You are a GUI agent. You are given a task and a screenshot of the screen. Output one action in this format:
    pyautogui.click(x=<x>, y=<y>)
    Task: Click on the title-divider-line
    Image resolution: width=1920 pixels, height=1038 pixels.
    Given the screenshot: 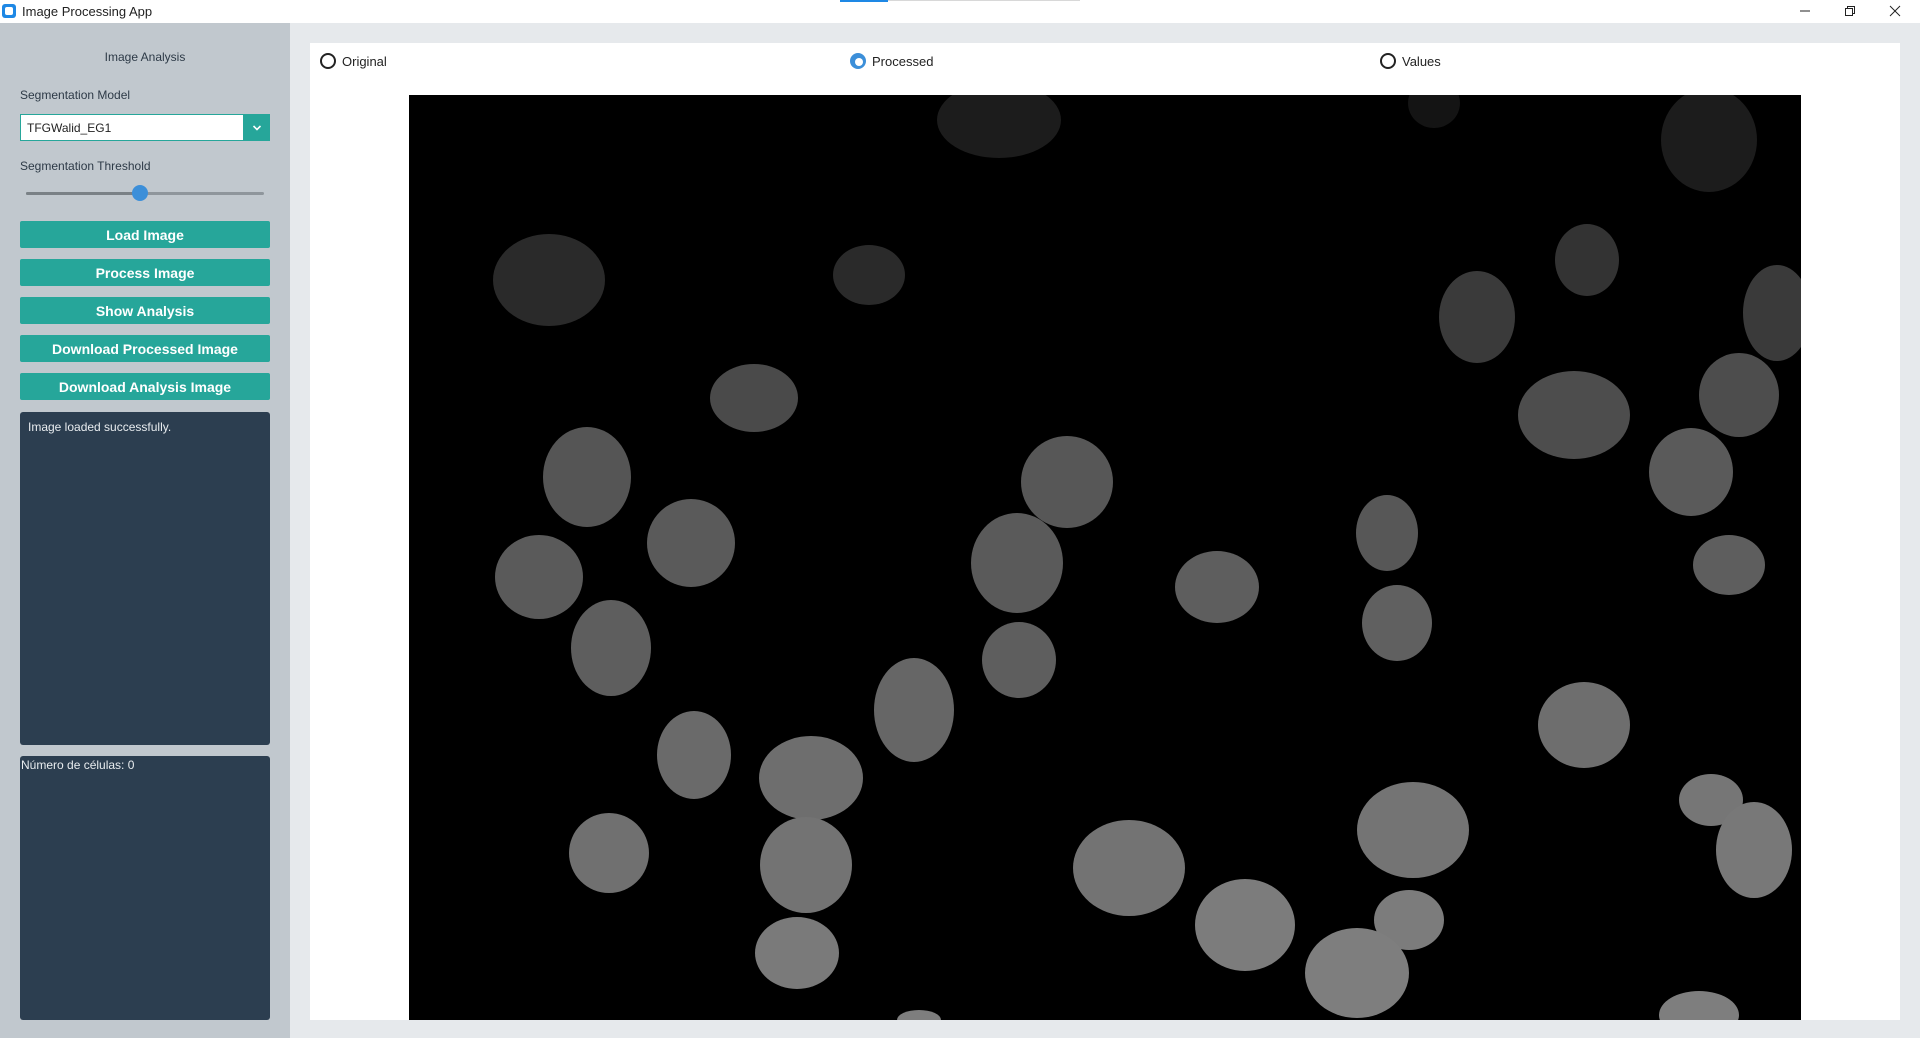 What is the action you would take?
    pyautogui.click(x=984, y=0)
    